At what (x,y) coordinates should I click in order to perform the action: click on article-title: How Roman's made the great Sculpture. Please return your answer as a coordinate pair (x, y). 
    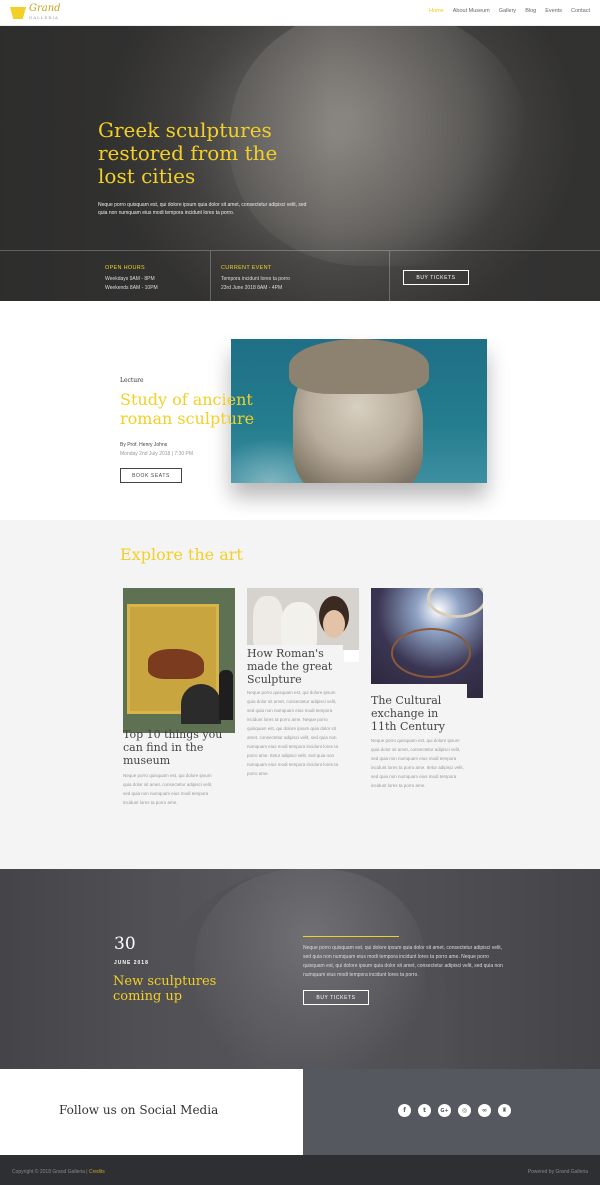
    Looking at the image, I should click on (295, 665).